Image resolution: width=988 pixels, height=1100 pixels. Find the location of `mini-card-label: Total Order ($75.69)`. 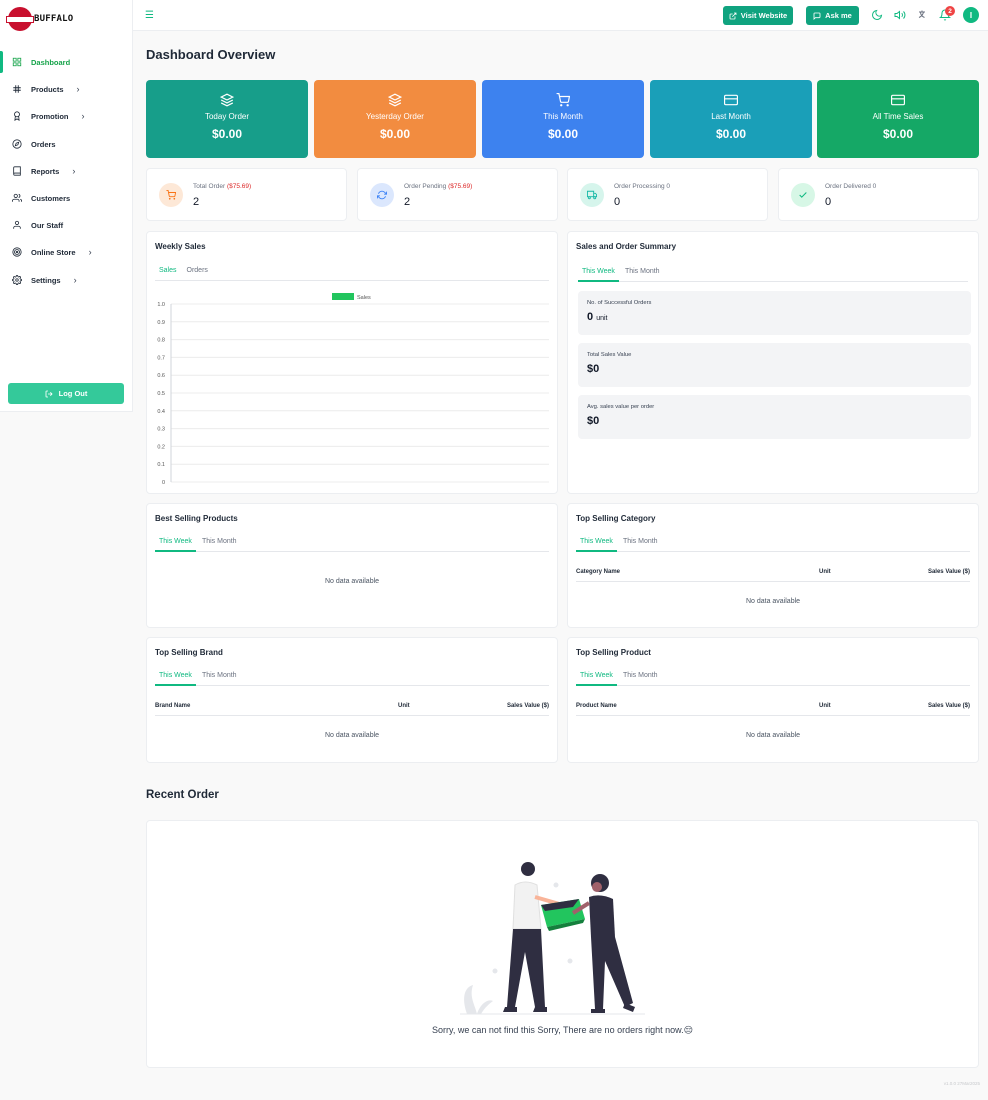

mini-card-label: Total Order ($75.69) is located at coordinates (222, 186).